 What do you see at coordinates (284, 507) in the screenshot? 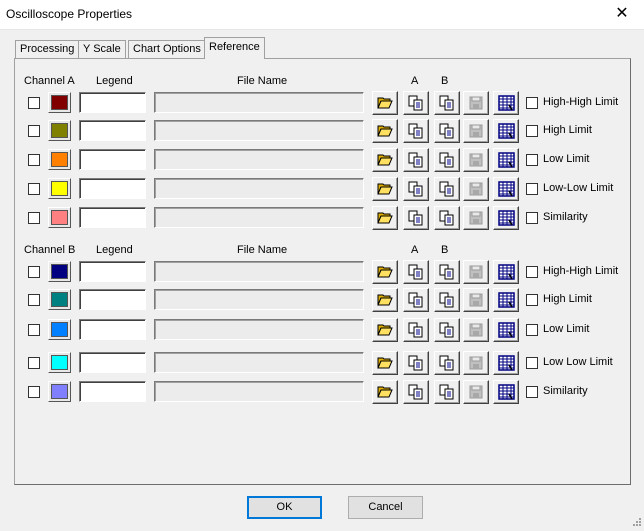
I see `ok-button: OK` at bounding box center [284, 507].